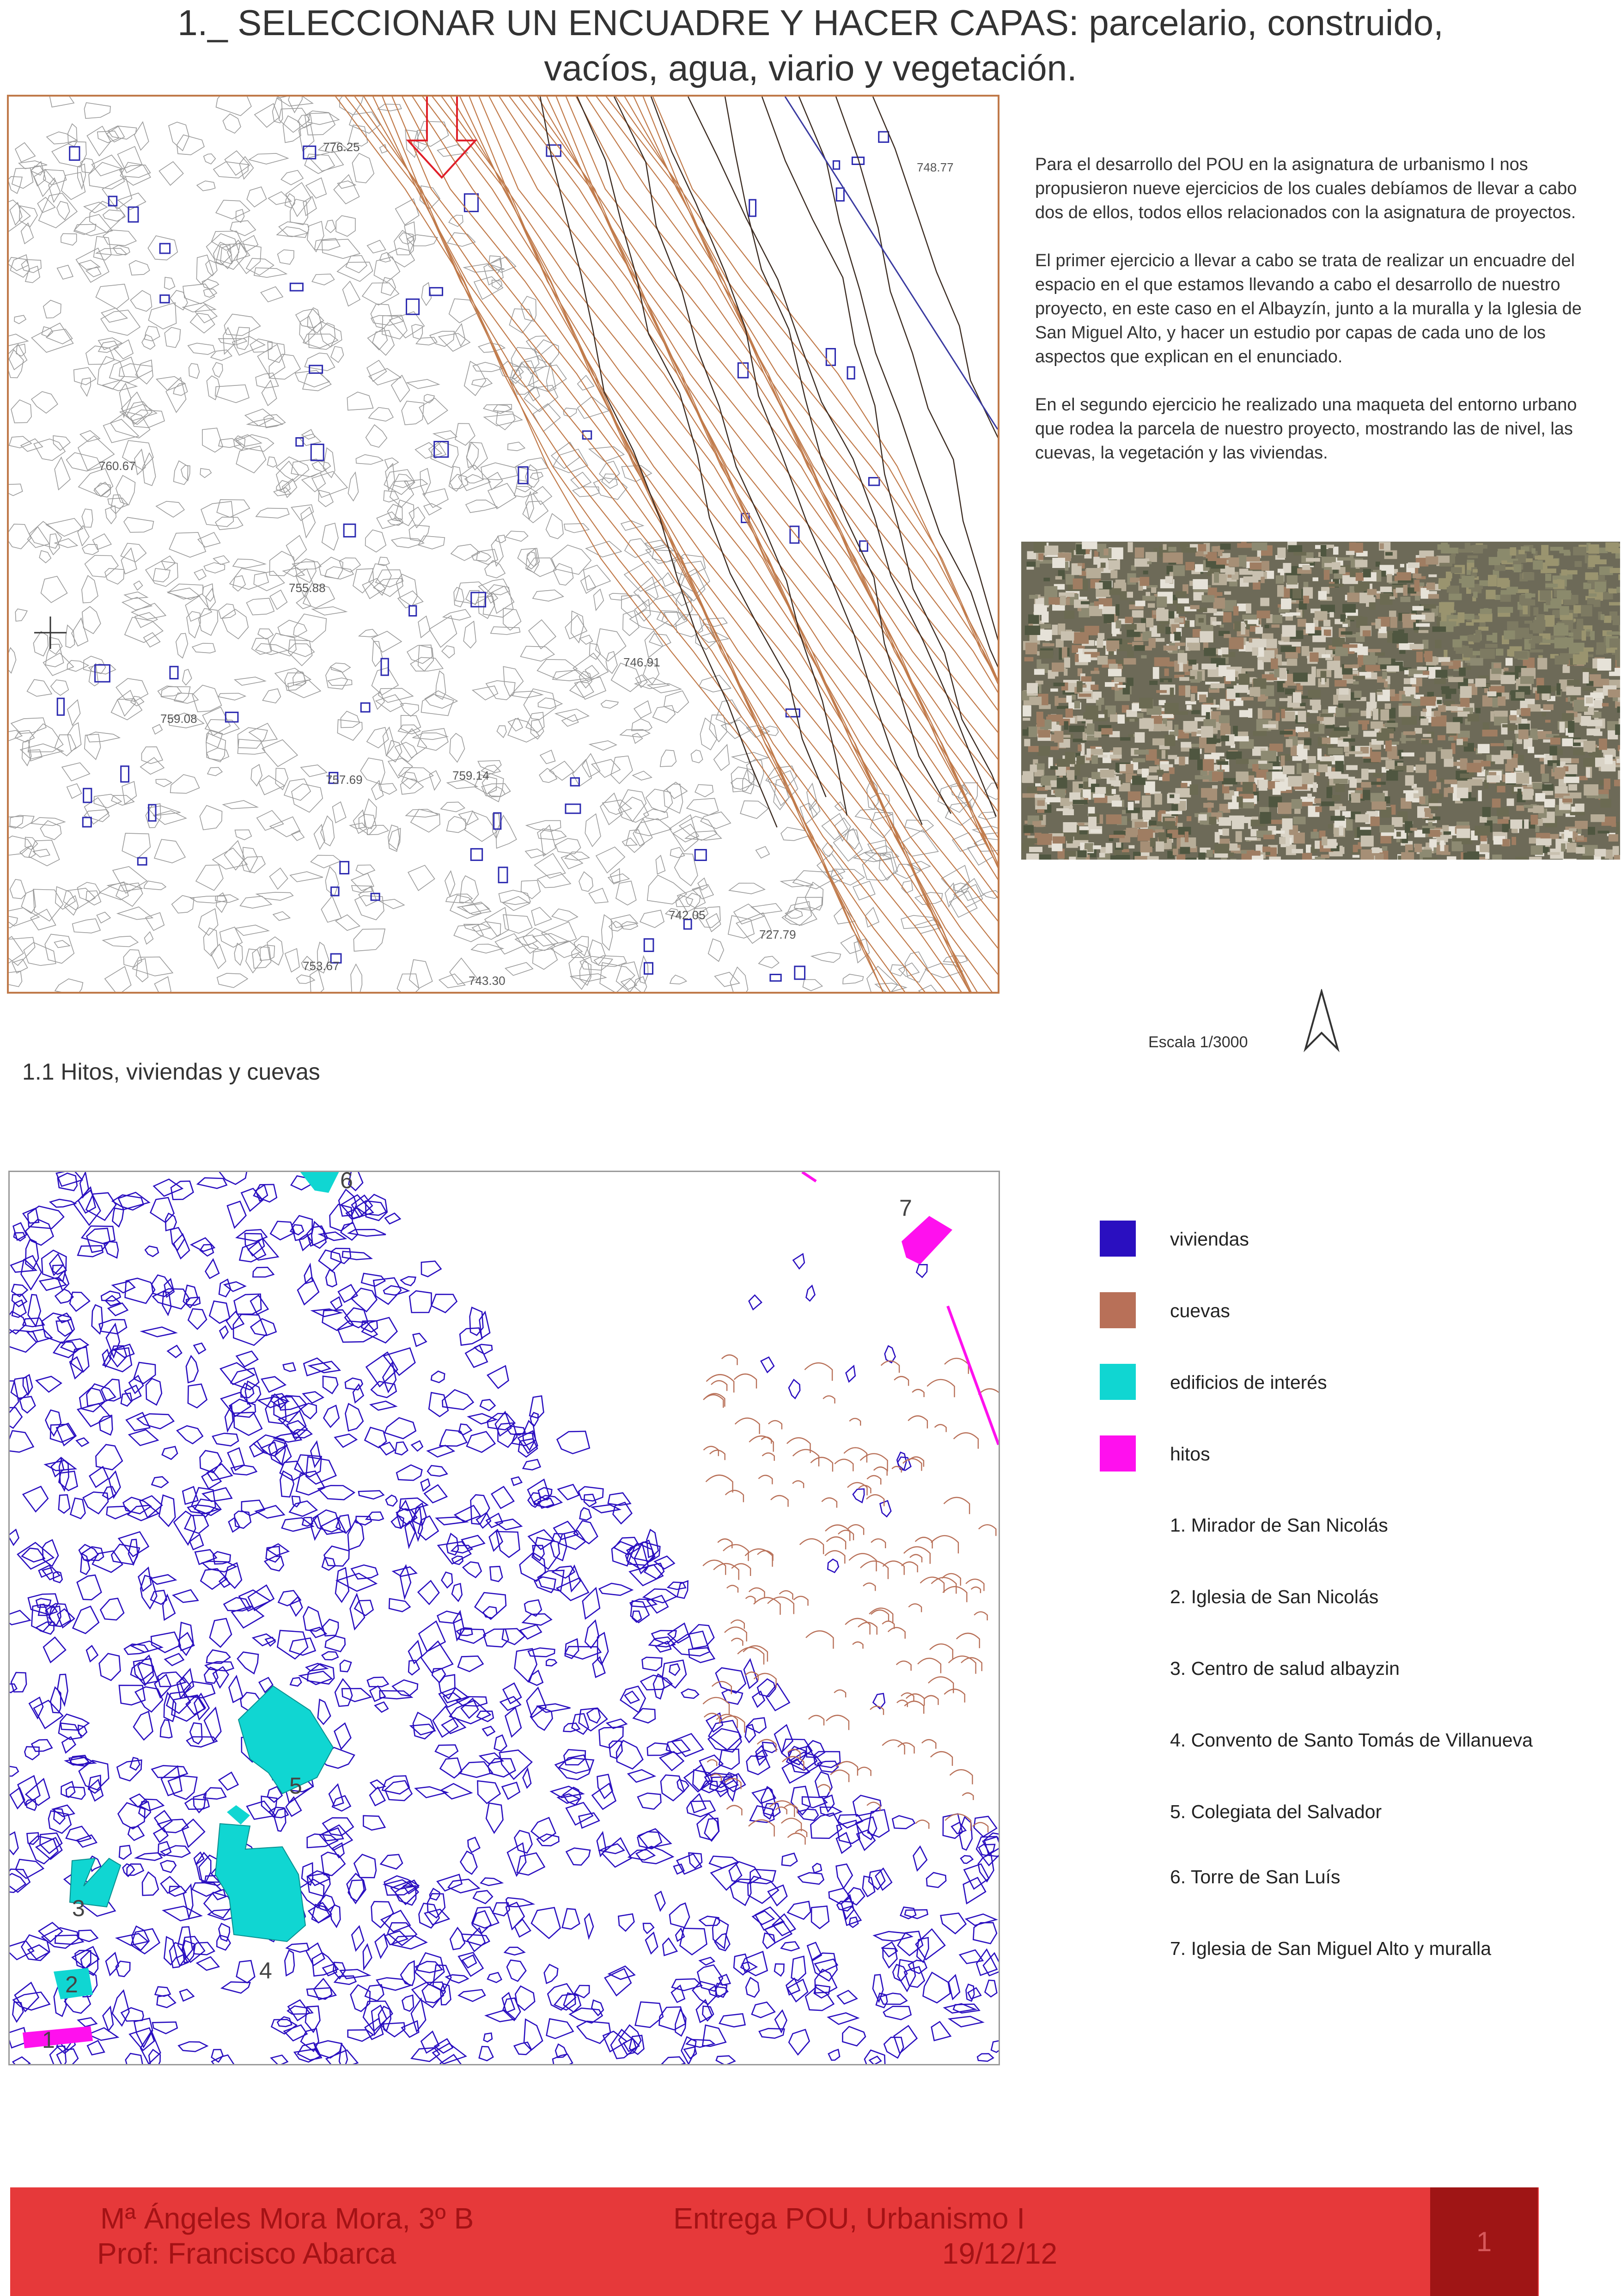  I want to click on page-number: 1, so click(1484, 2242).